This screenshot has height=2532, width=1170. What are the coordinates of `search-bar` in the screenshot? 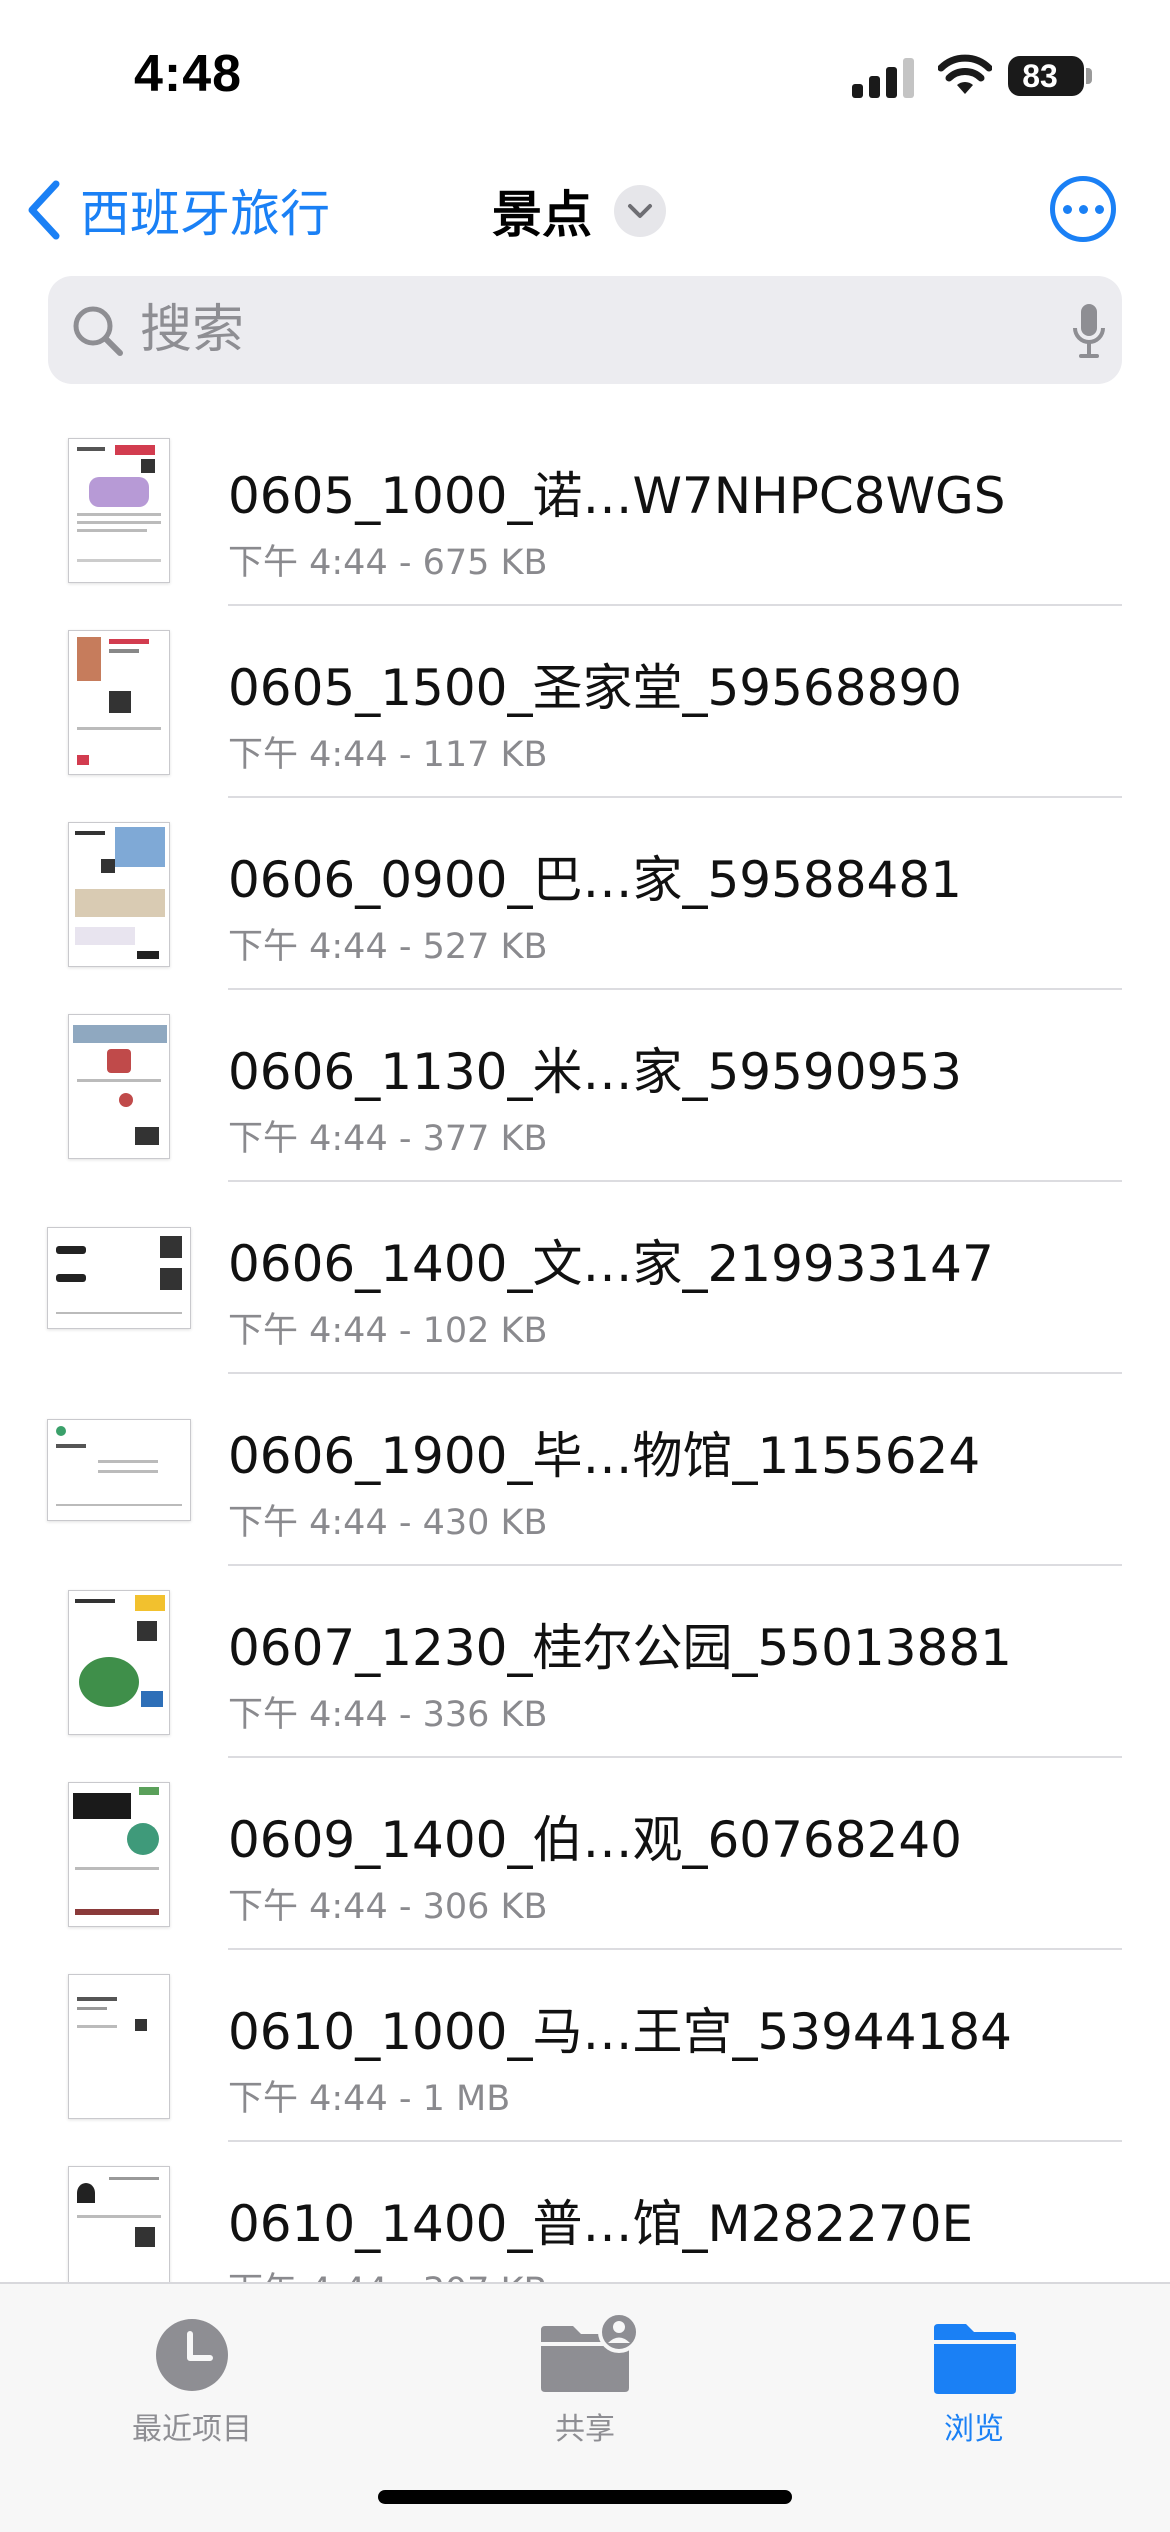 It's located at (585, 330).